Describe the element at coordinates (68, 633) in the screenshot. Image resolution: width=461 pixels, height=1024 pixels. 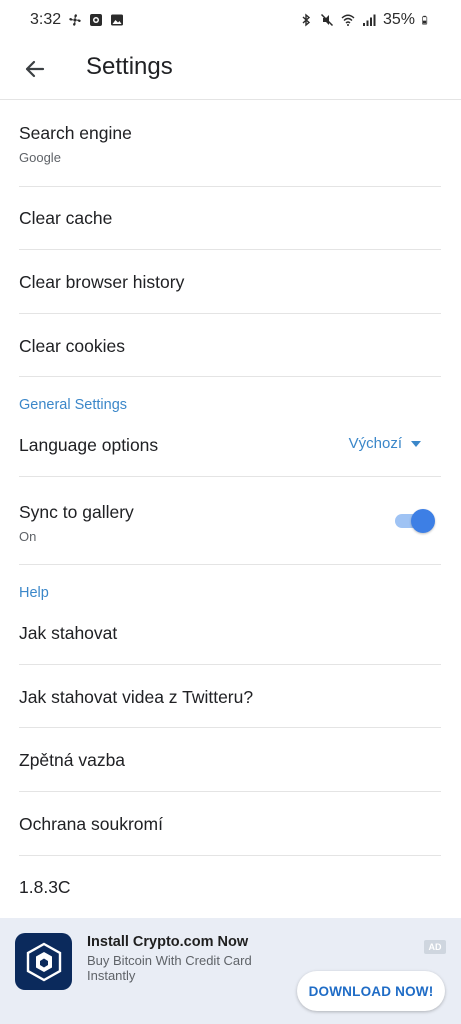
I see `help-item-label: Jak stahovat` at that location.